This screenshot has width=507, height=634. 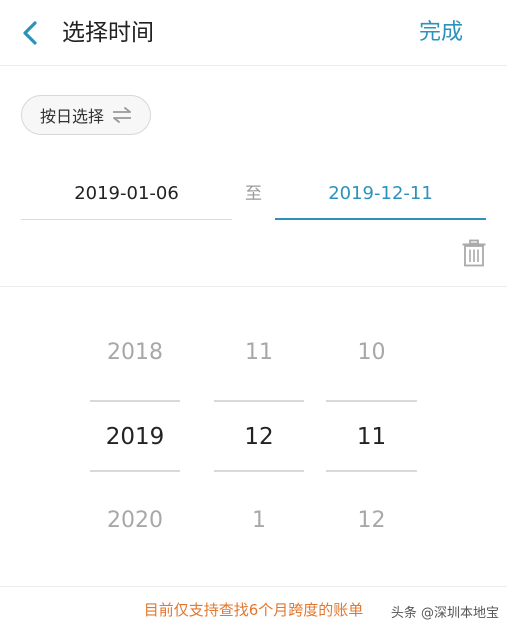 I want to click on start-date-field: 2019-01-06, so click(x=126, y=194).